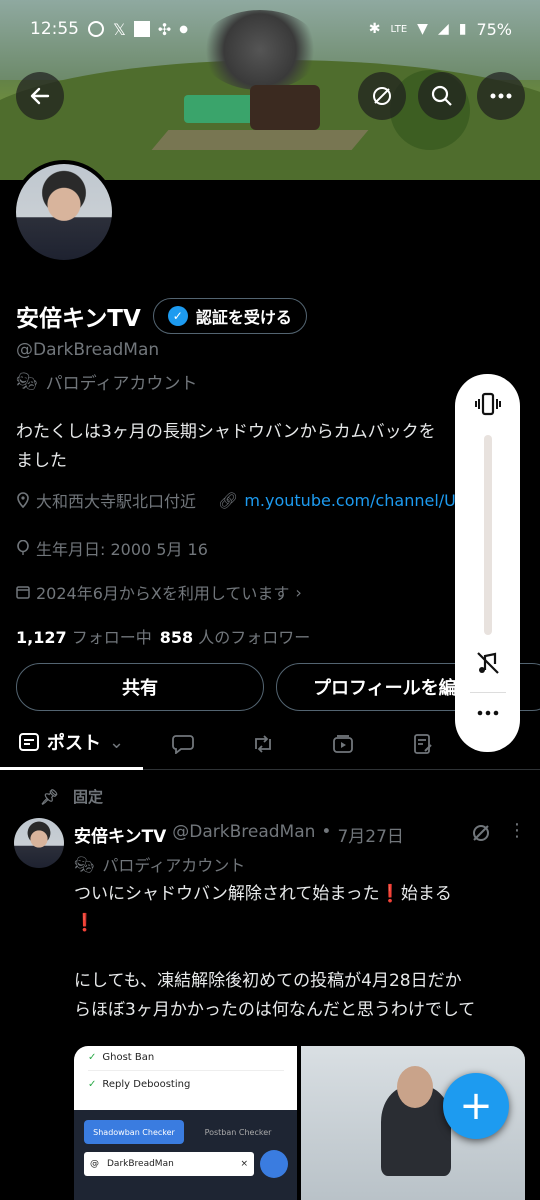 The height and width of the screenshot is (1200, 540). I want to click on name-row: 安倍キンTV ✓ 認証を受ける, so click(161, 316).